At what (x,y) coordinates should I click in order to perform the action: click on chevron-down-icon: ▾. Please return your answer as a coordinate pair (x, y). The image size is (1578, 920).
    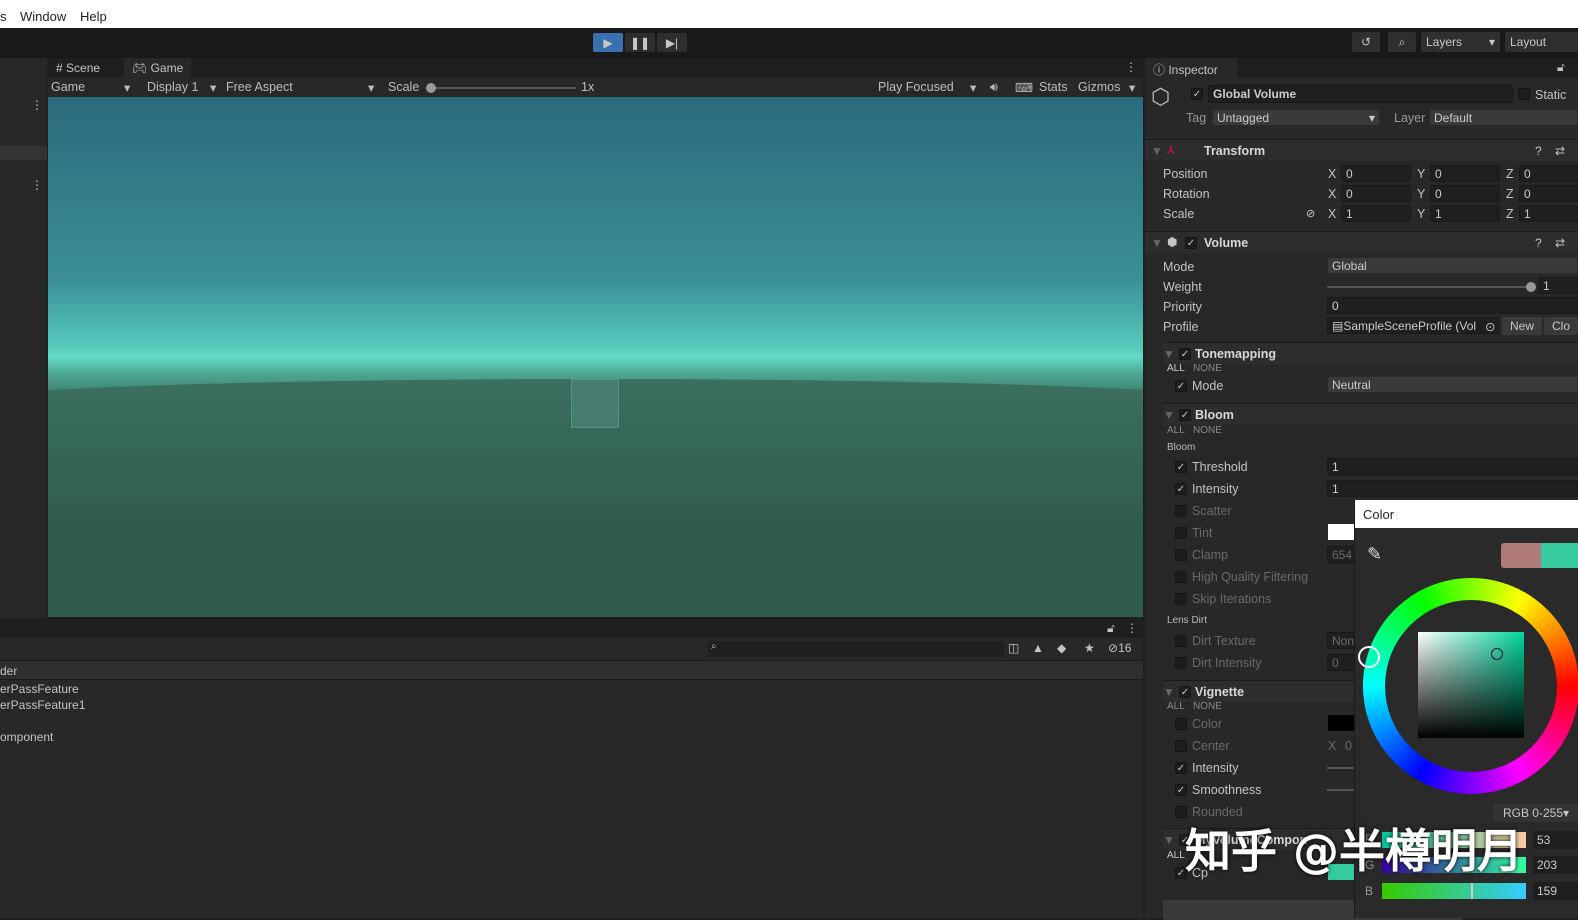
    Looking at the image, I should click on (1132, 87).